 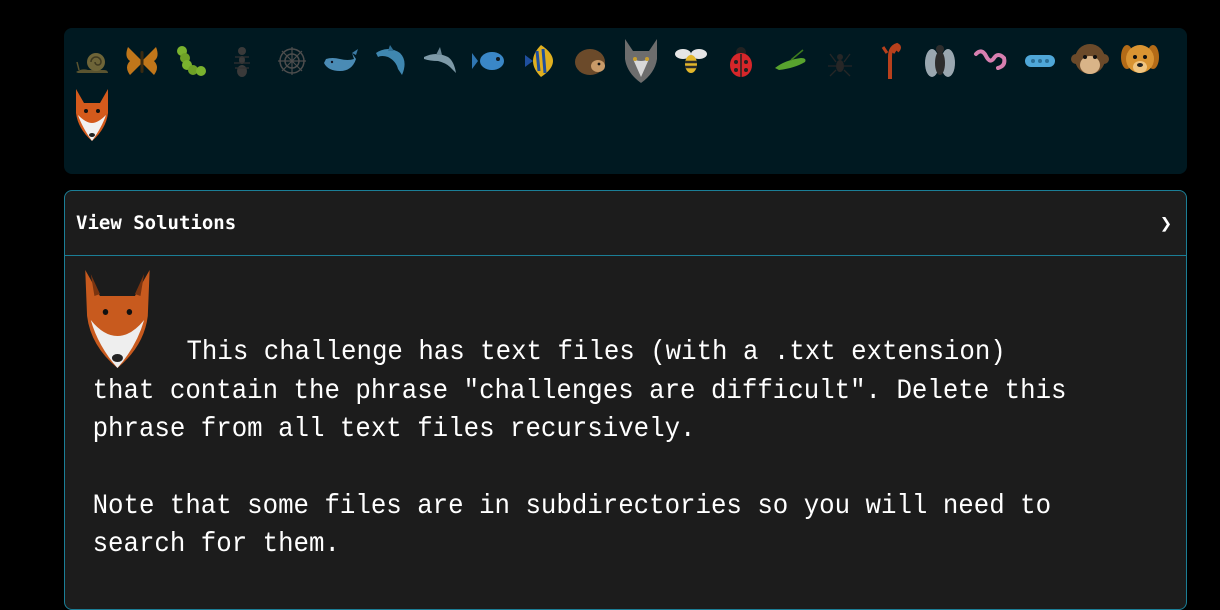 What do you see at coordinates (641, 61) in the screenshot?
I see `wolf-icon` at bounding box center [641, 61].